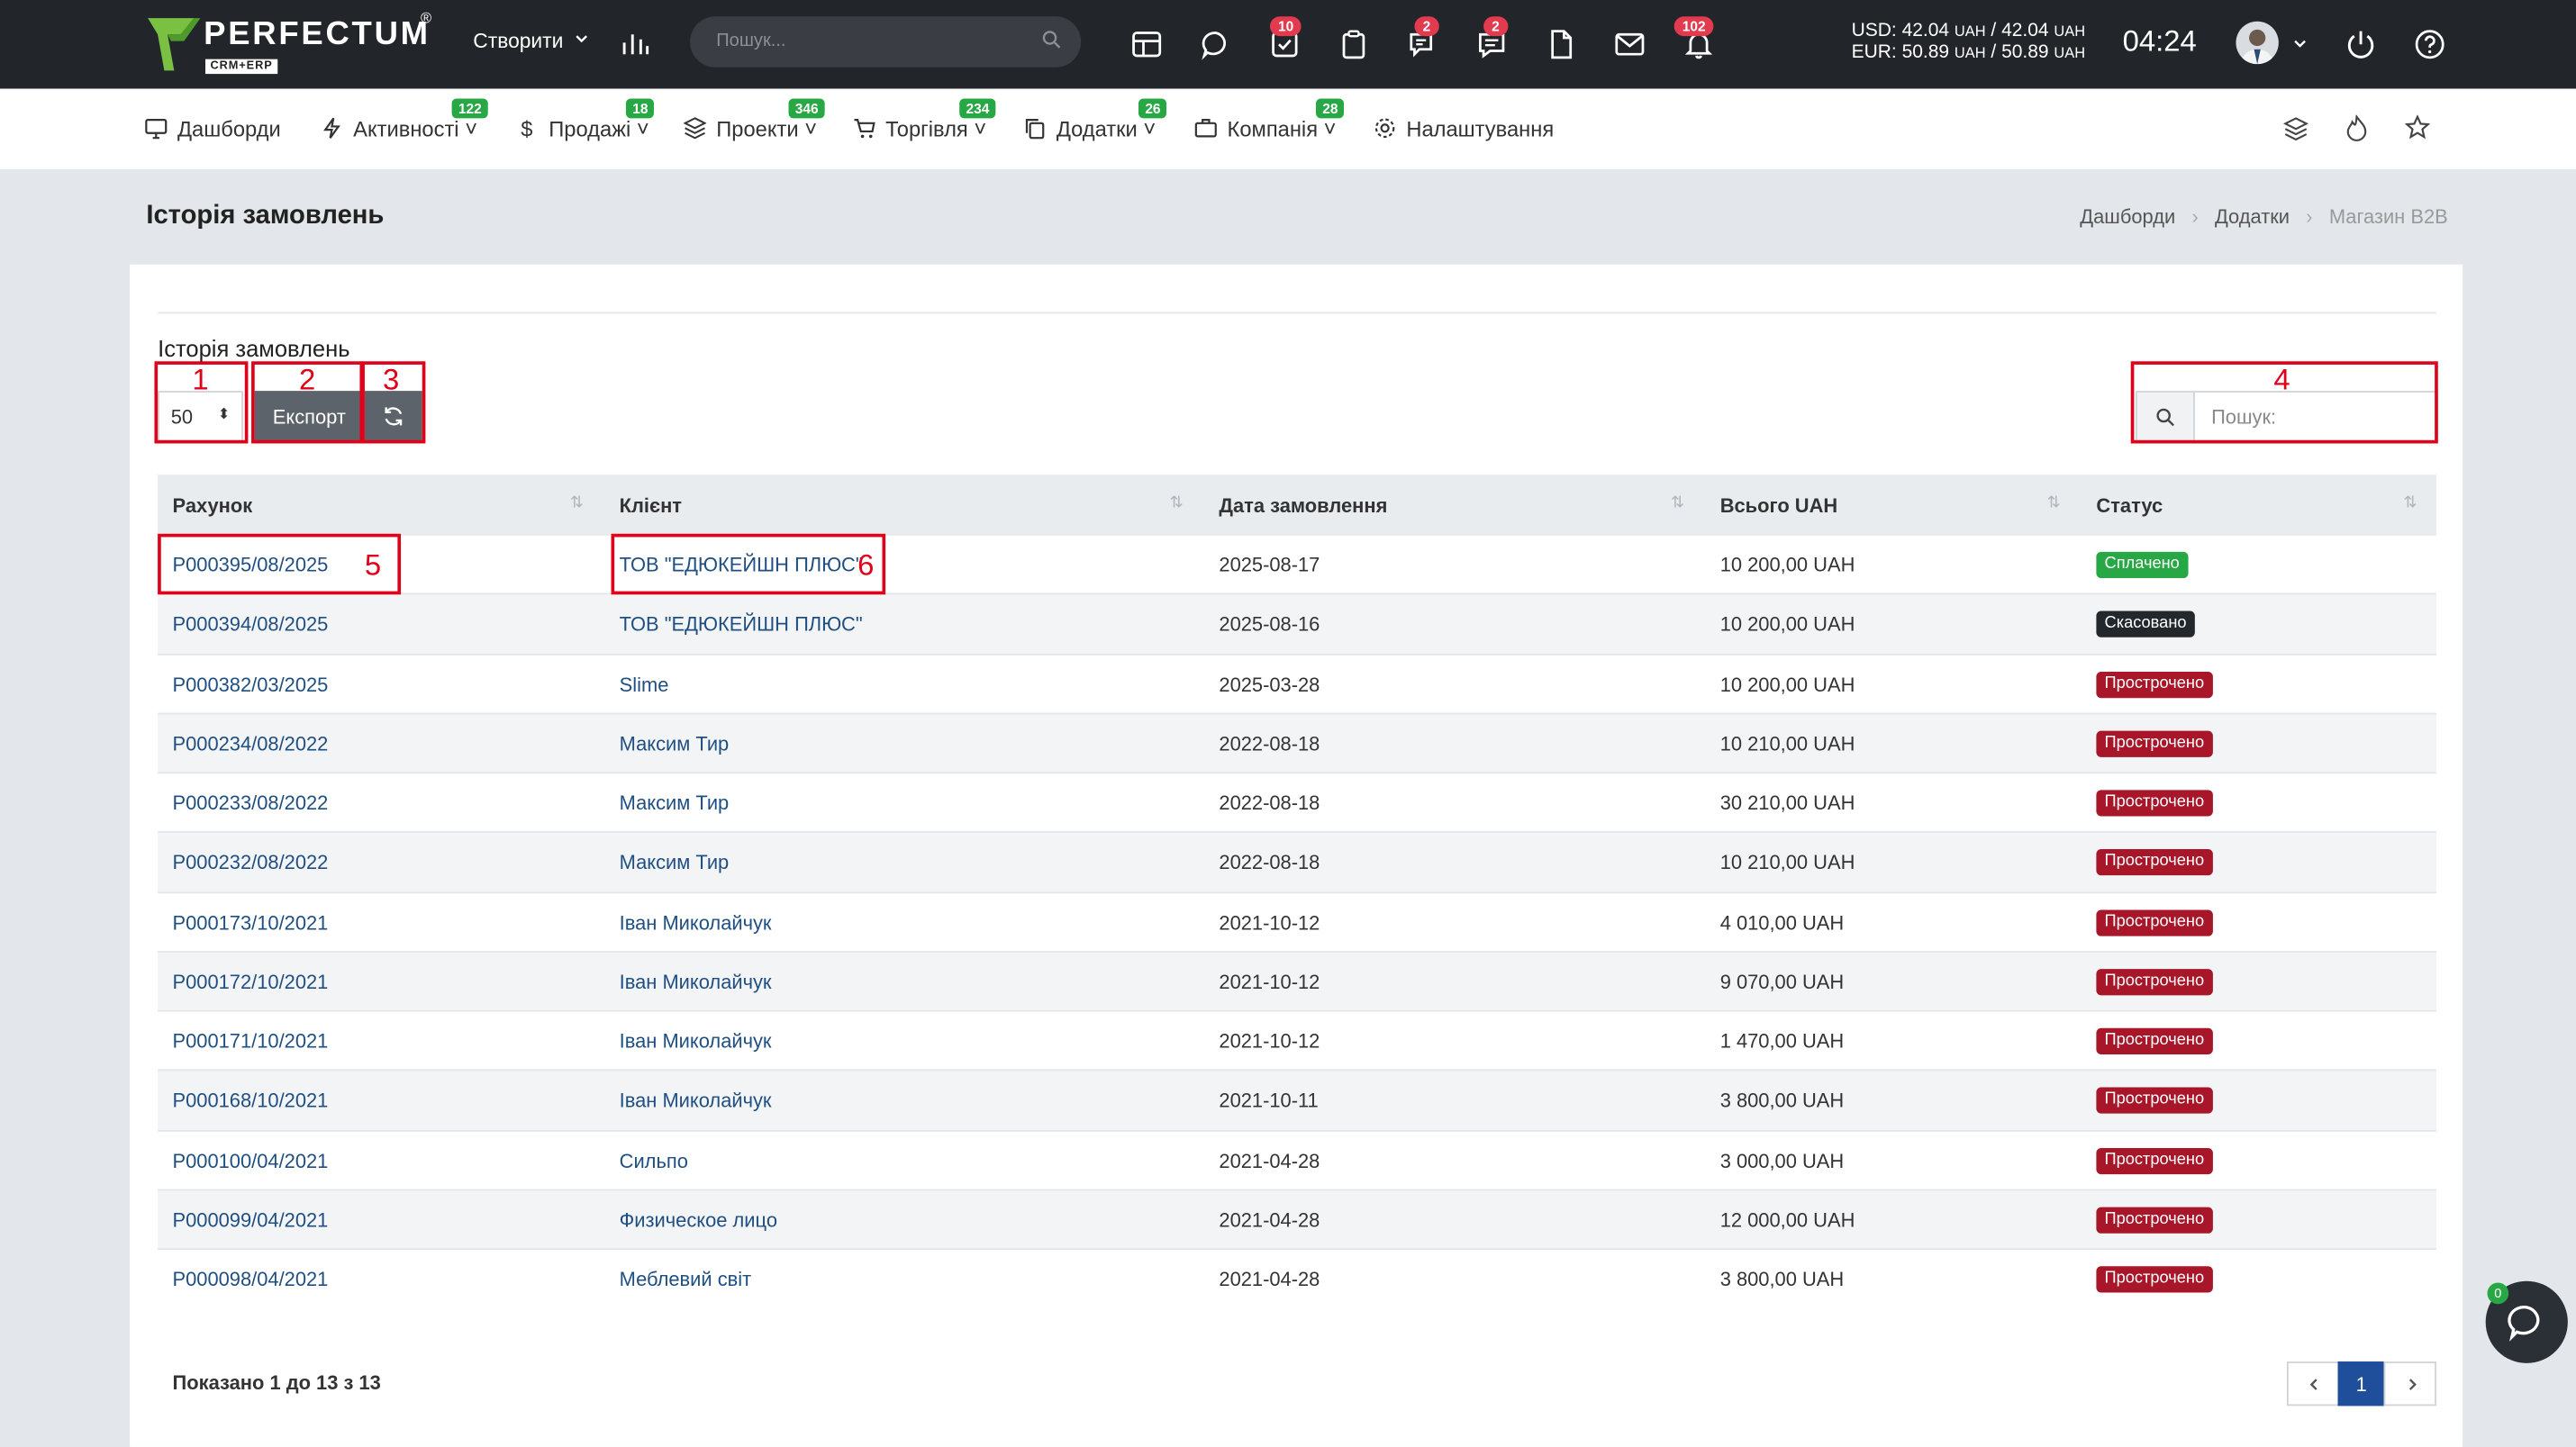 This screenshot has height=1447, width=2576. I want to click on order-date: 2025-08-17, so click(1269, 565).